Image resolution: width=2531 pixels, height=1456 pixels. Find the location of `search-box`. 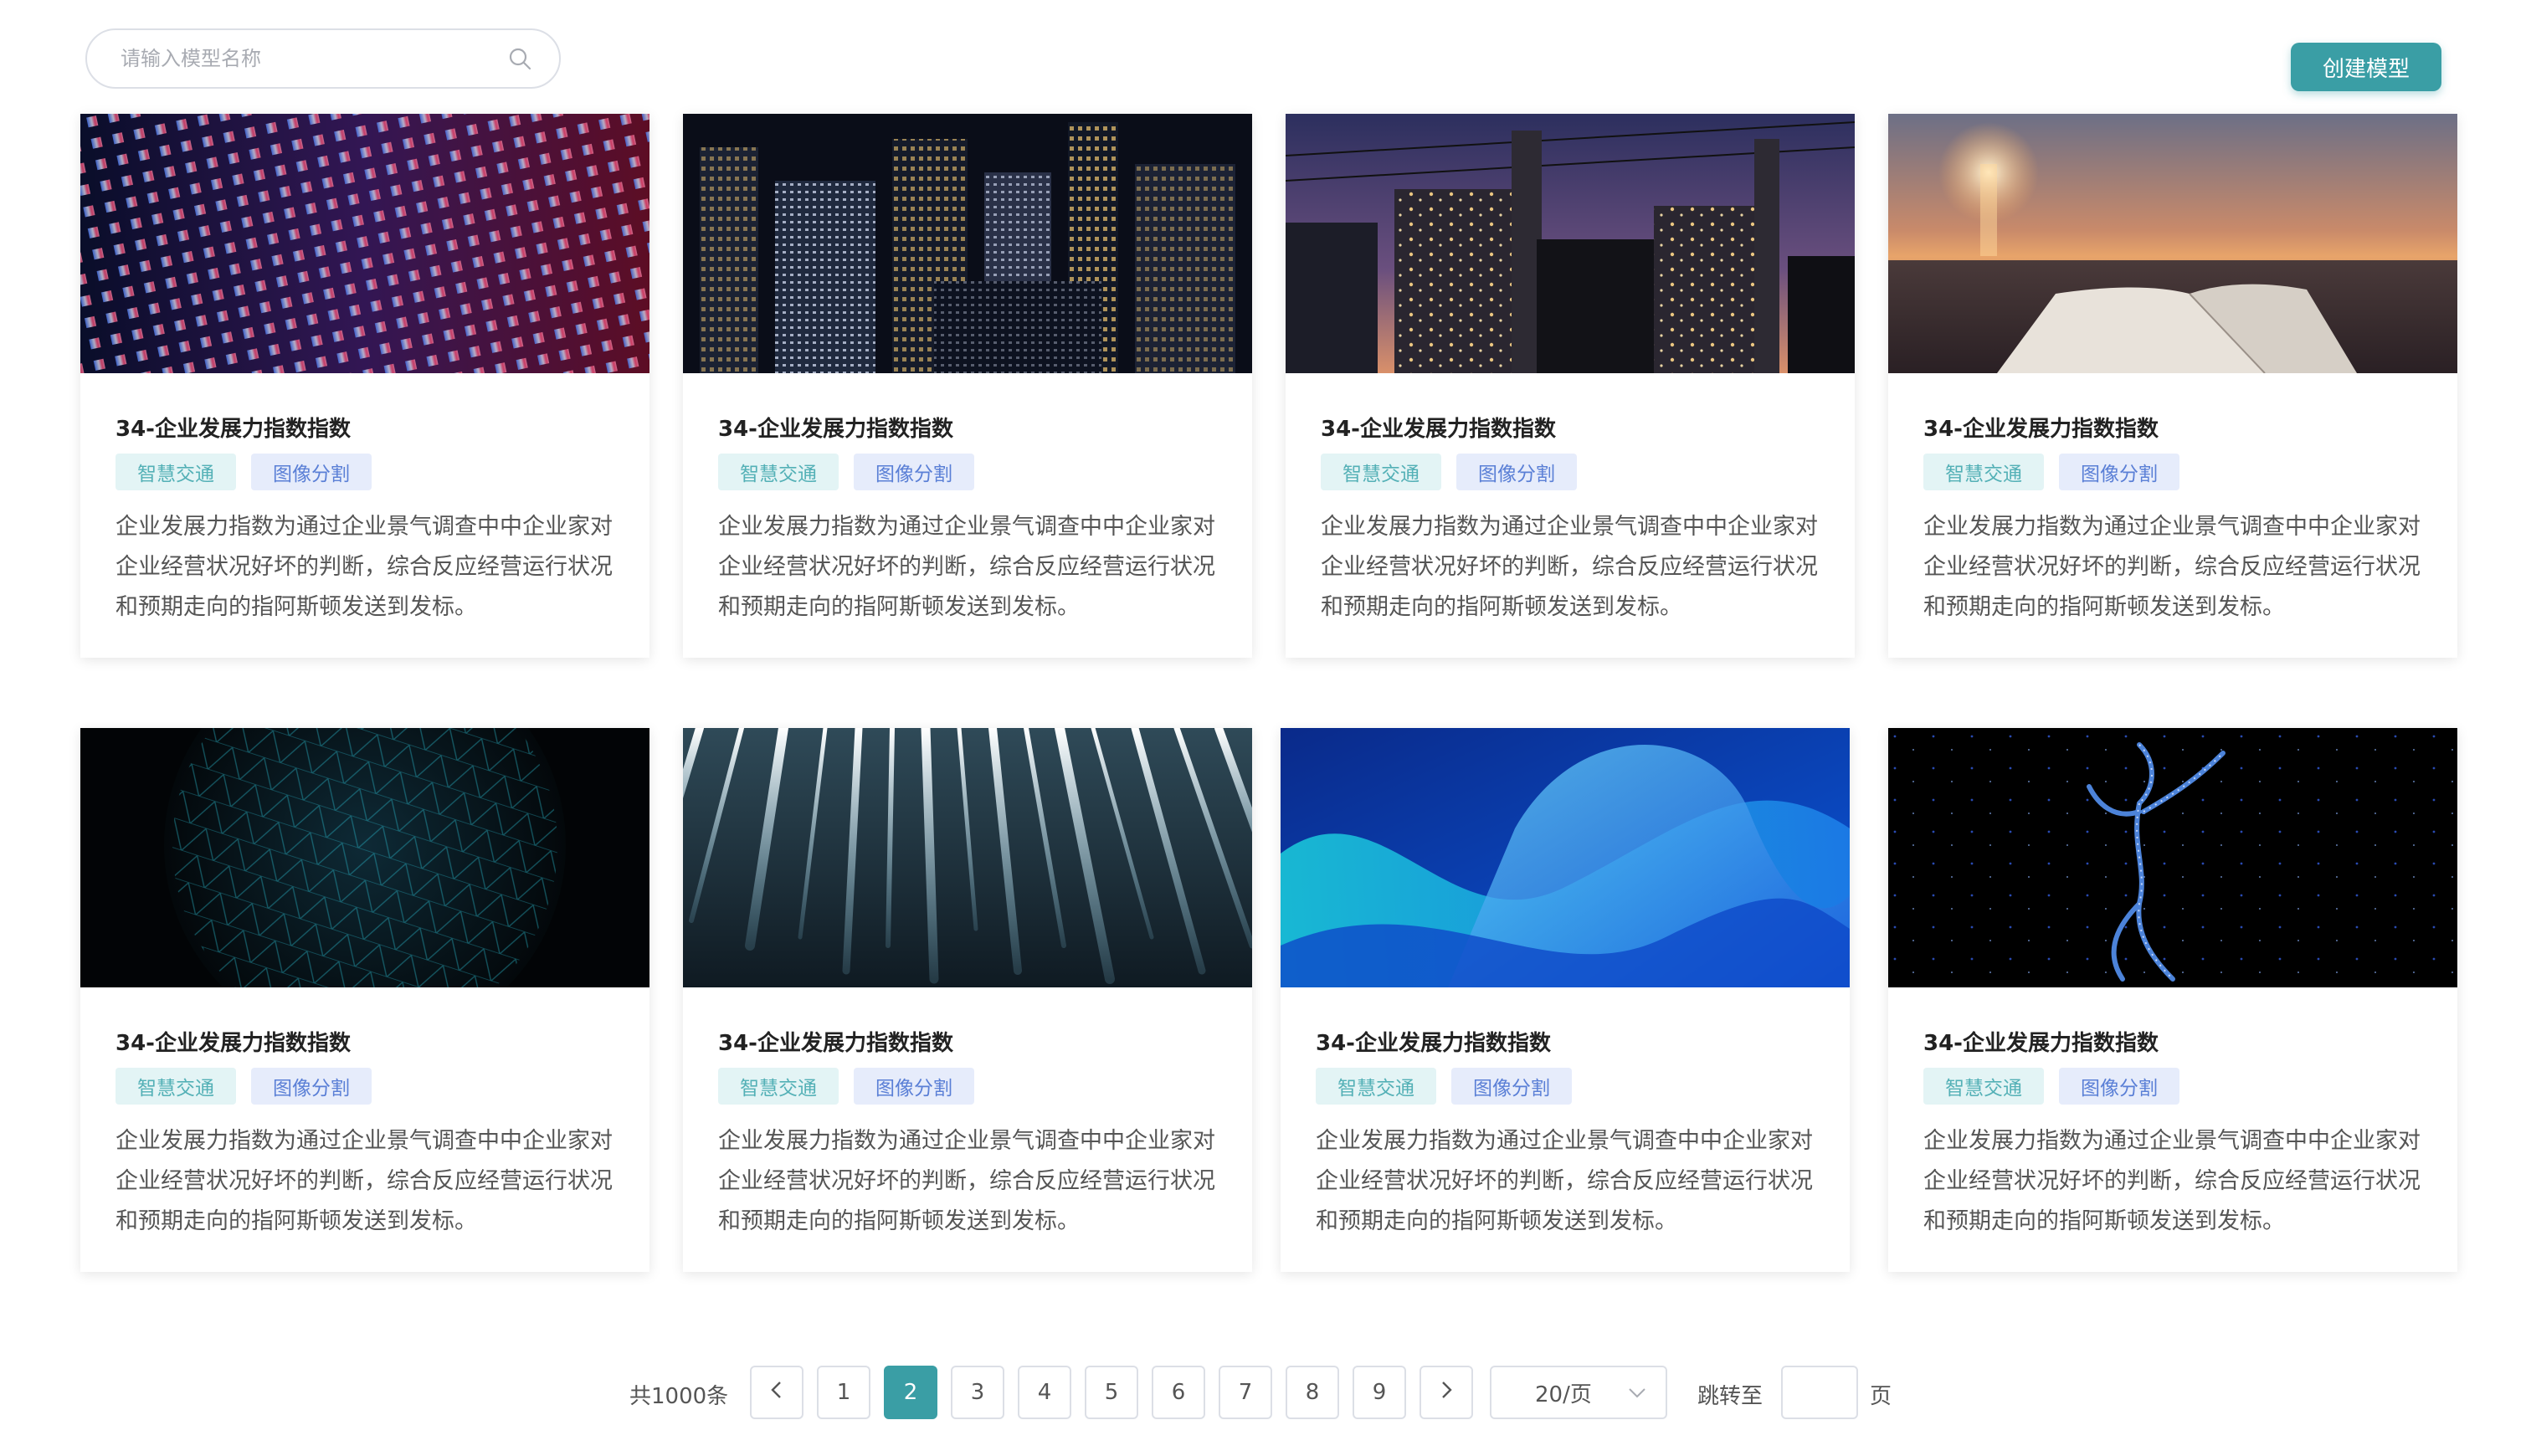

search-box is located at coordinates (323, 58).